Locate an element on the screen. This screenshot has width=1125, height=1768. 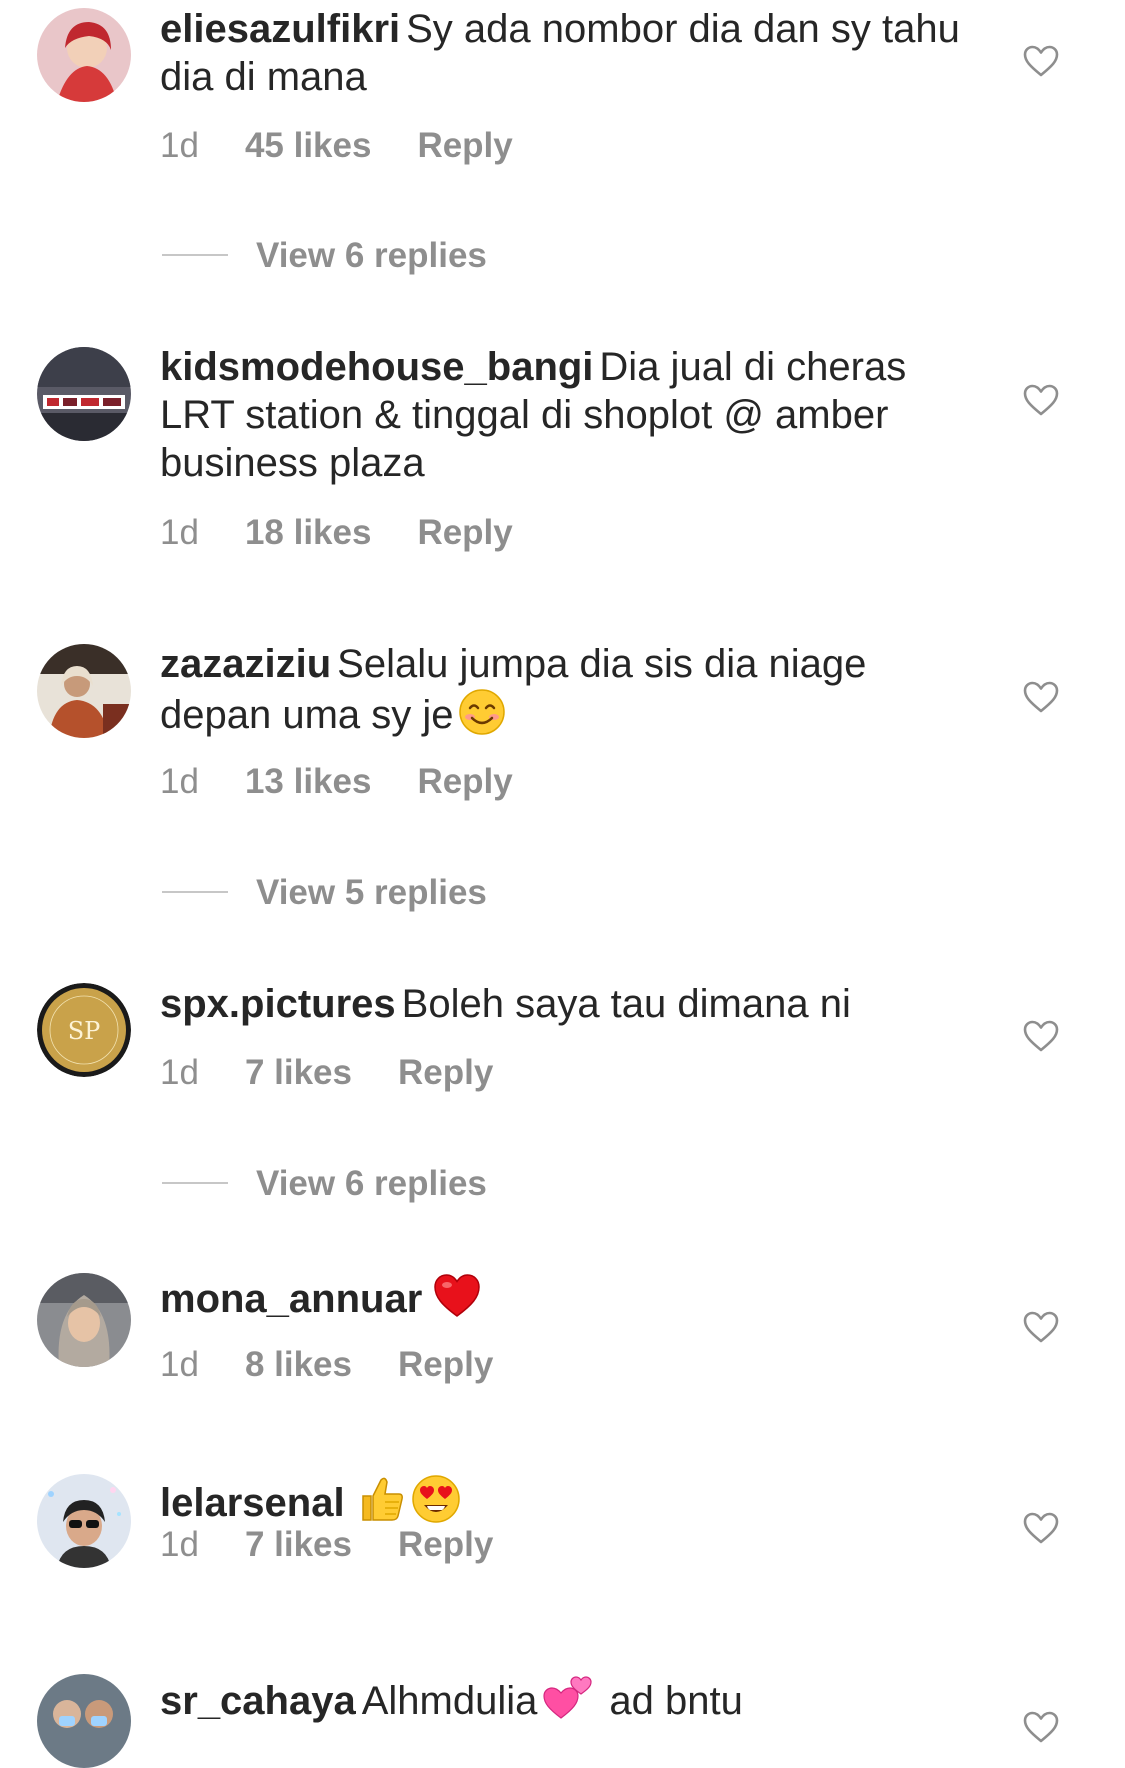
comment-text: sr_cahaya Alhmdulia ad bntu is located at coordinates (560, 1702).